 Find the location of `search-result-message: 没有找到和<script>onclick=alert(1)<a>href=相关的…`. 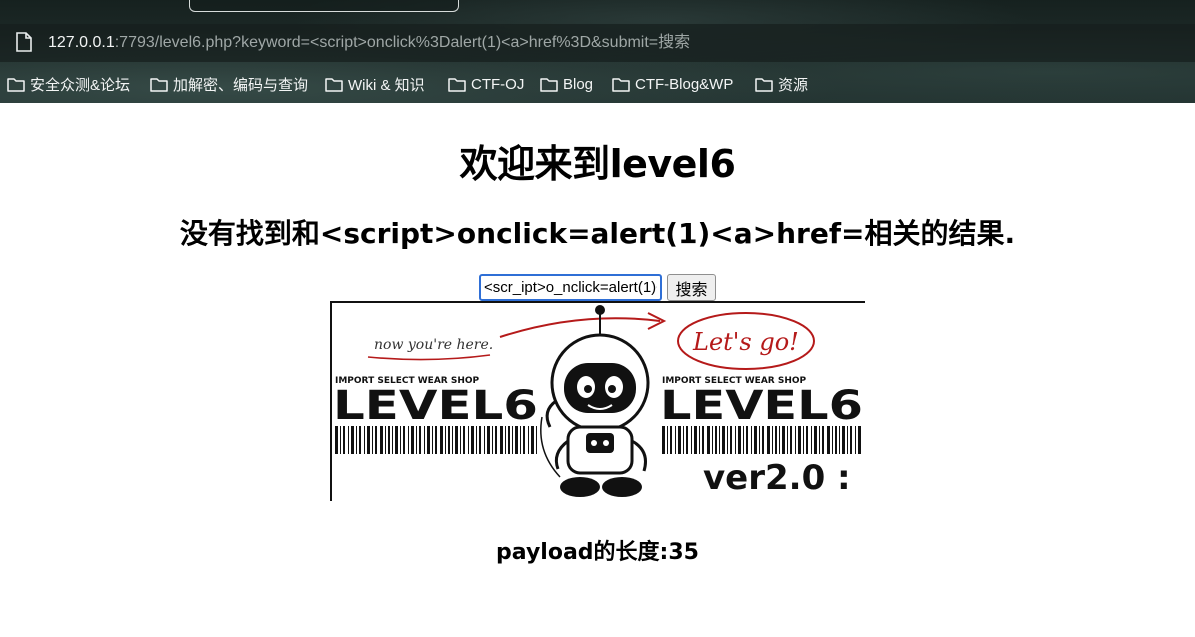

search-result-message: 没有找到和<script>onclick=alert(1)<a>href=相关的… is located at coordinates (597, 233).